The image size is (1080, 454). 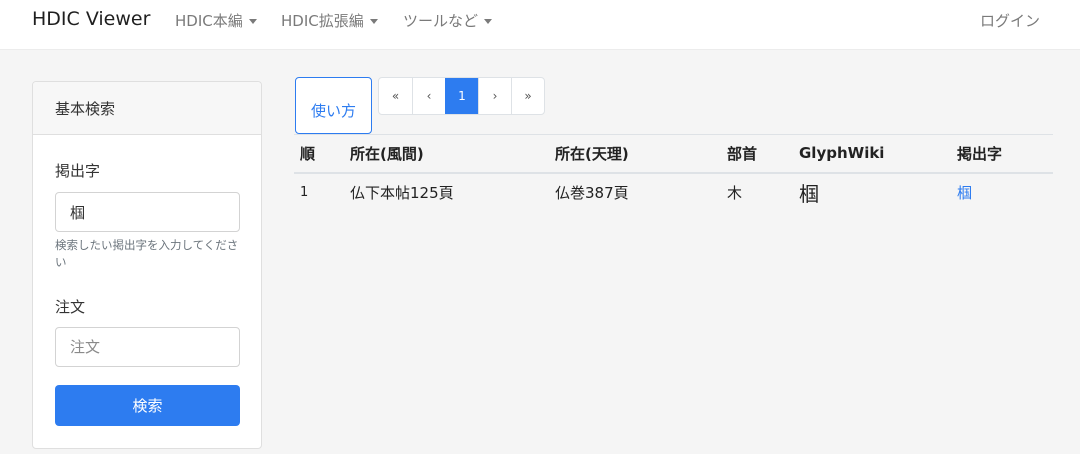 I want to click on menu-hdic-main: HDIC本編, so click(x=216, y=20).